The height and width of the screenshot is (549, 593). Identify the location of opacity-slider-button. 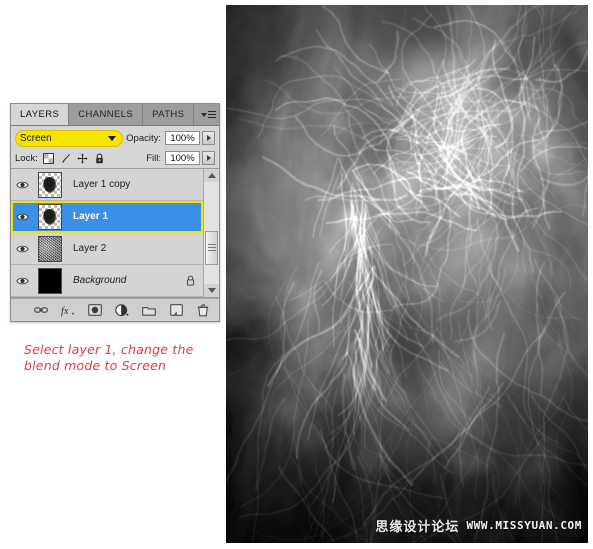
(208, 138).